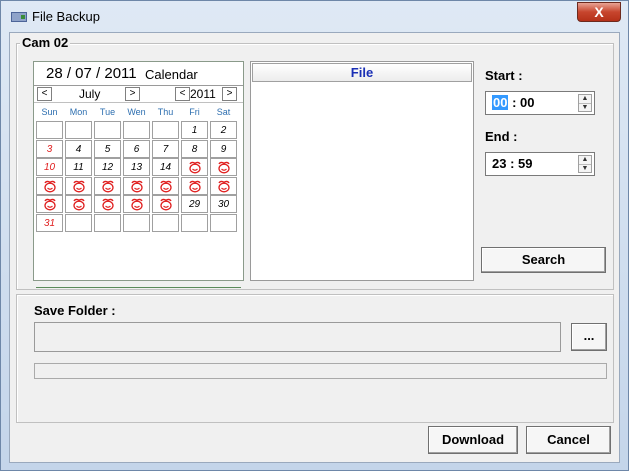 This screenshot has width=629, height=471. What do you see at coordinates (45, 42) in the screenshot?
I see `cam-group-title: Cam 02` at bounding box center [45, 42].